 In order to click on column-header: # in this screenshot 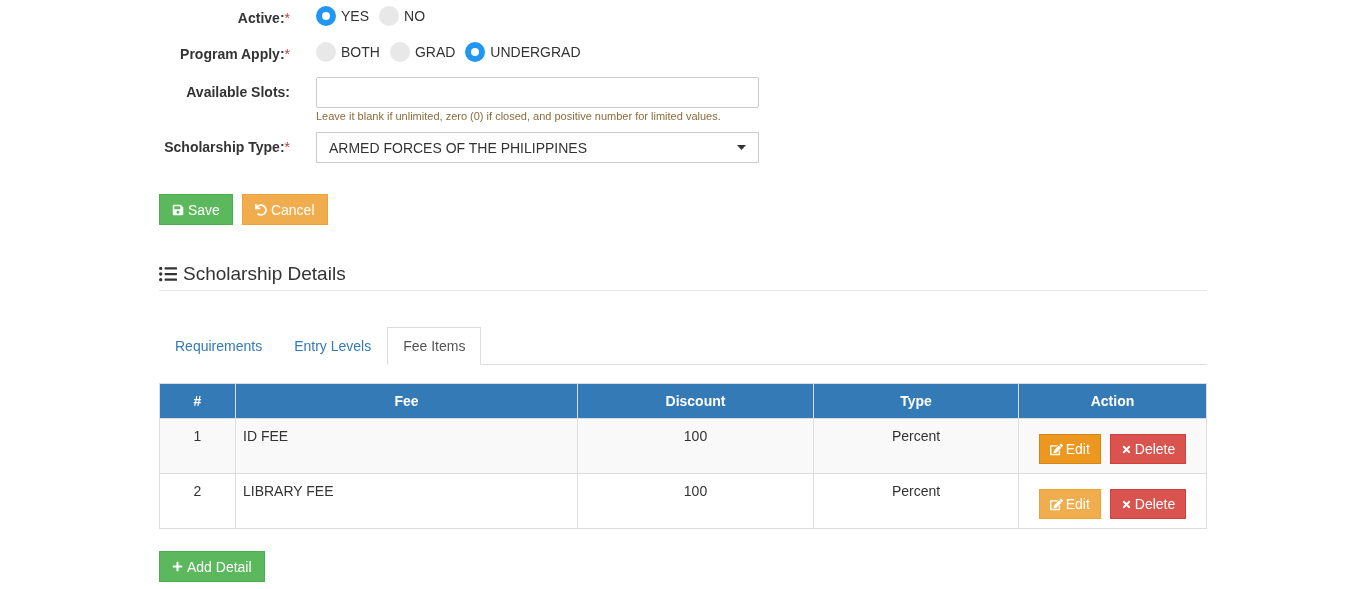, I will do `click(197, 401)`.